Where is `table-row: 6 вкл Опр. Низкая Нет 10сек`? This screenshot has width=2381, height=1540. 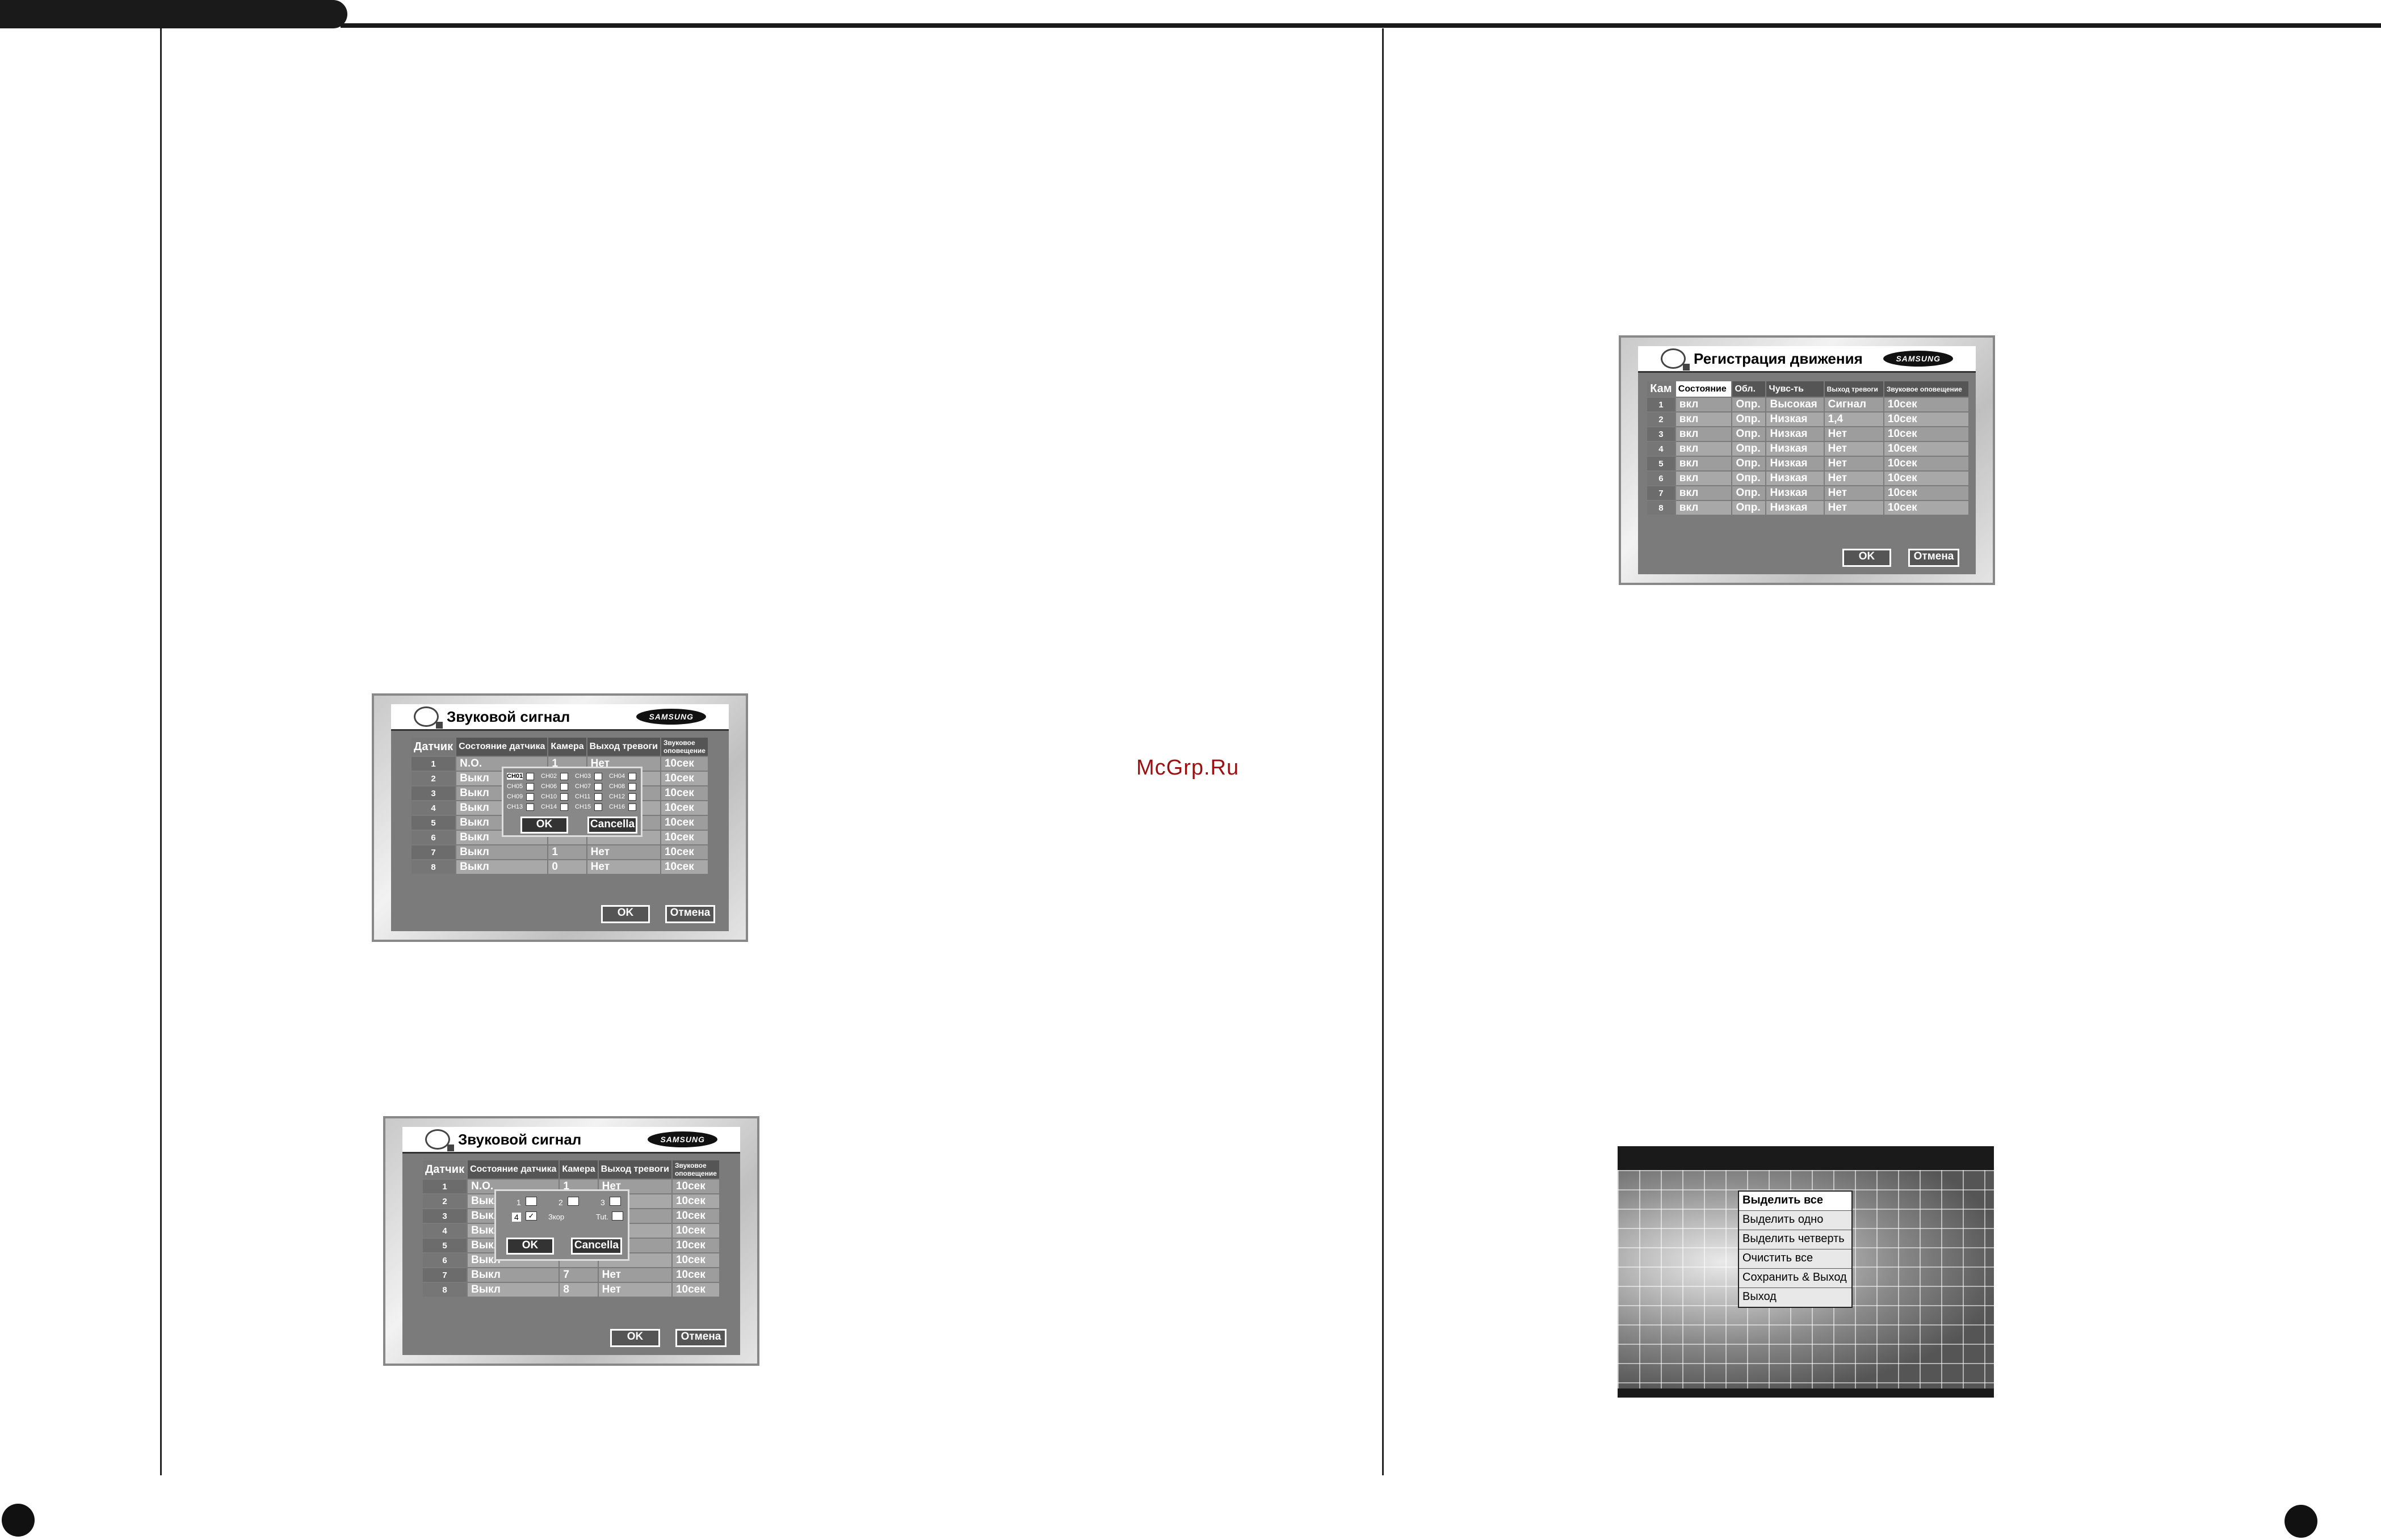 table-row: 6 вкл Опр. Низкая Нет 10сек is located at coordinates (1808, 478).